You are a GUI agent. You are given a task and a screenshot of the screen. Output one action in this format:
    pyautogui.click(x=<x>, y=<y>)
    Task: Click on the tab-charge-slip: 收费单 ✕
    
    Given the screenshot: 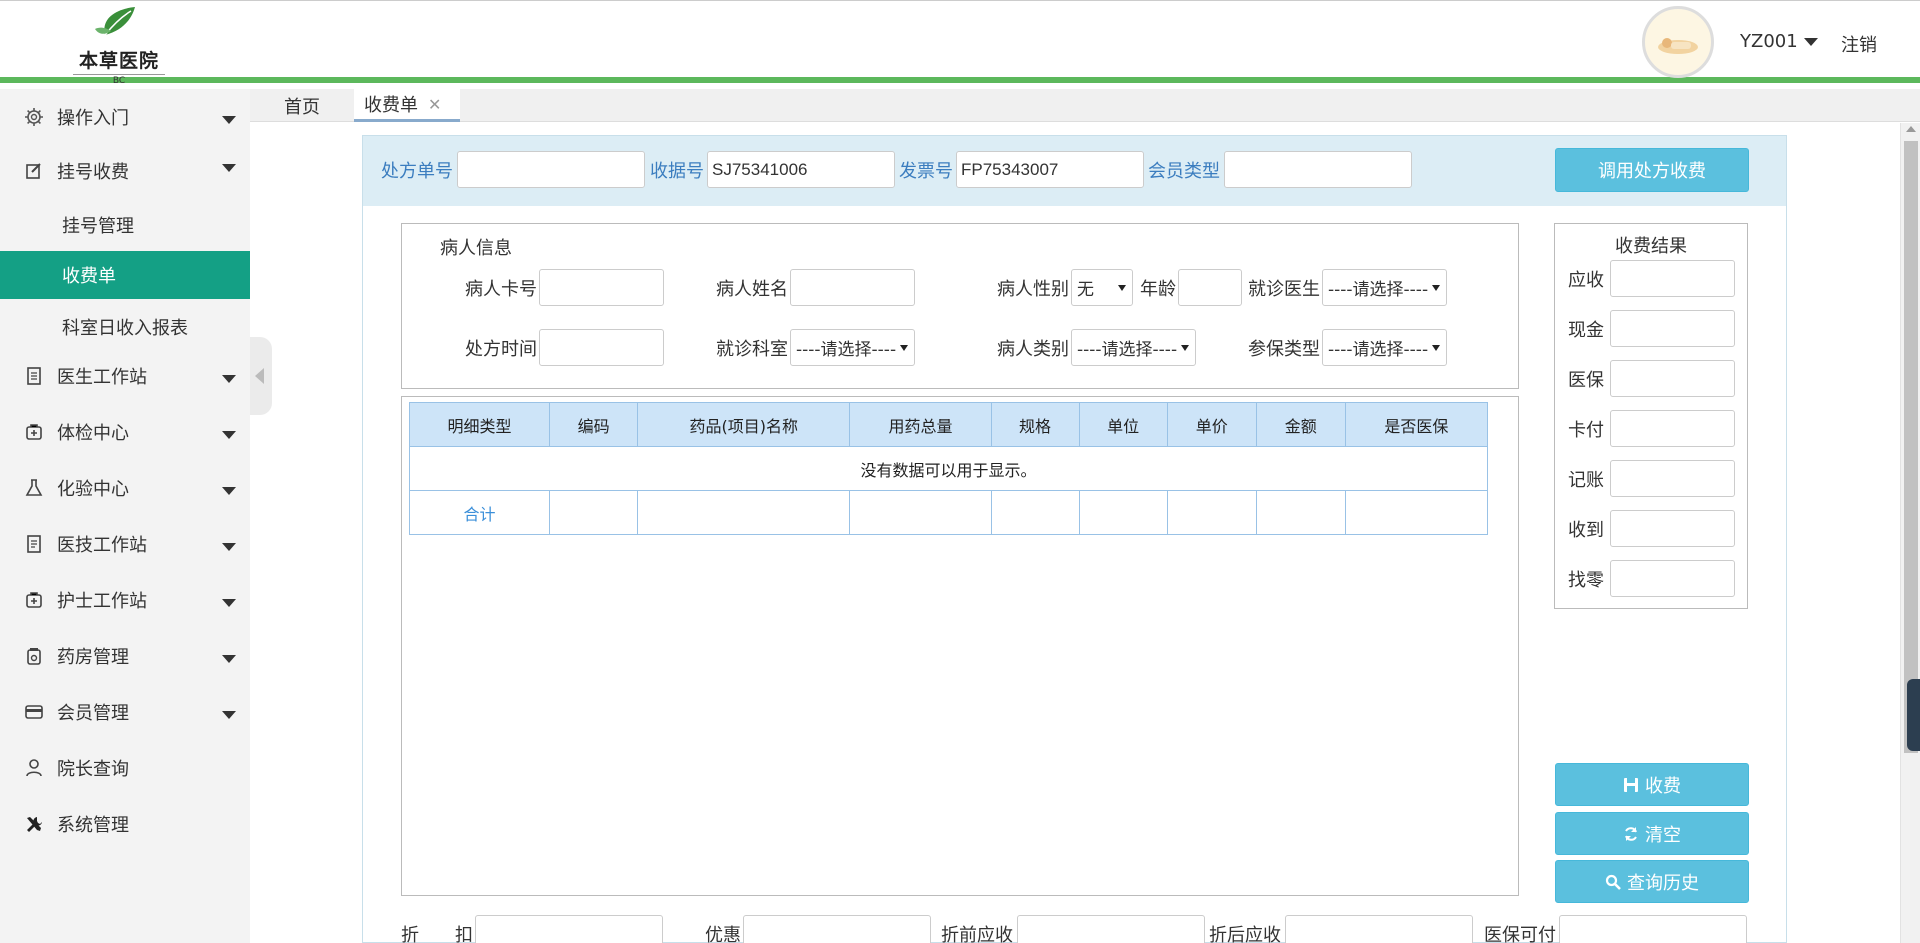 What is the action you would take?
    pyautogui.click(x=407, y=105)
    